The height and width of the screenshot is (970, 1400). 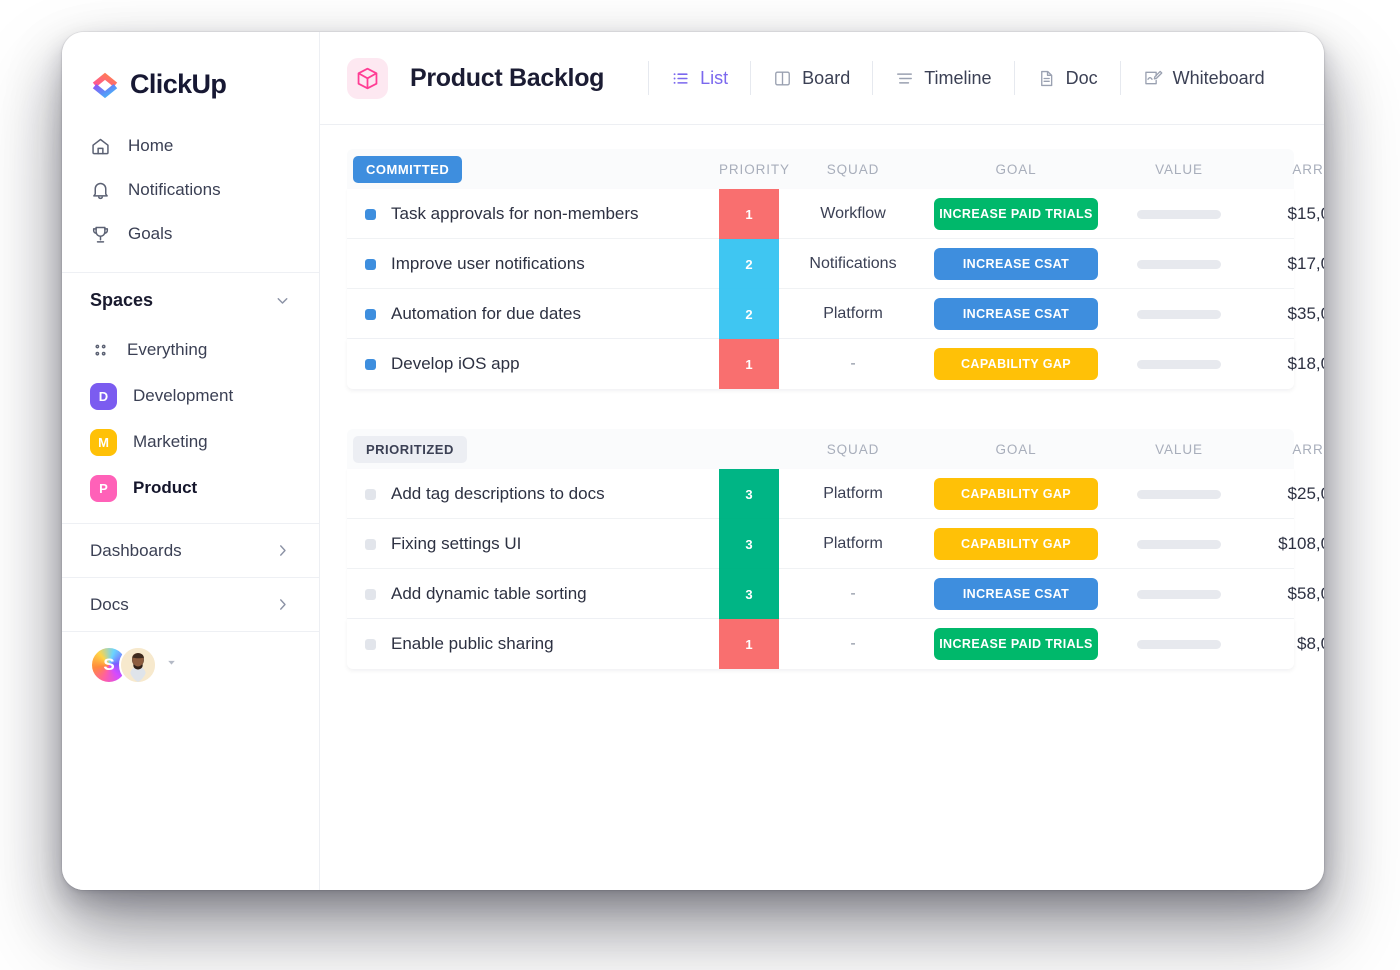 What do you see at coordinates (853, 264) in the screenshot?
I see `squad-cell: Notifications` at bounding box center [853, 264].